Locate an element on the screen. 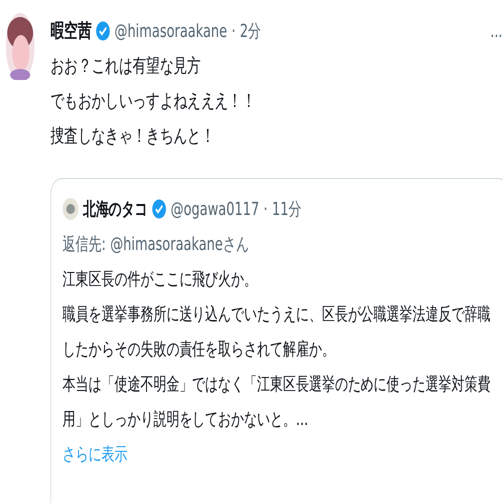 The height and width of the screenshot is (503, 503). user-name: 北海のタコ is located at coordinates (115, 209).